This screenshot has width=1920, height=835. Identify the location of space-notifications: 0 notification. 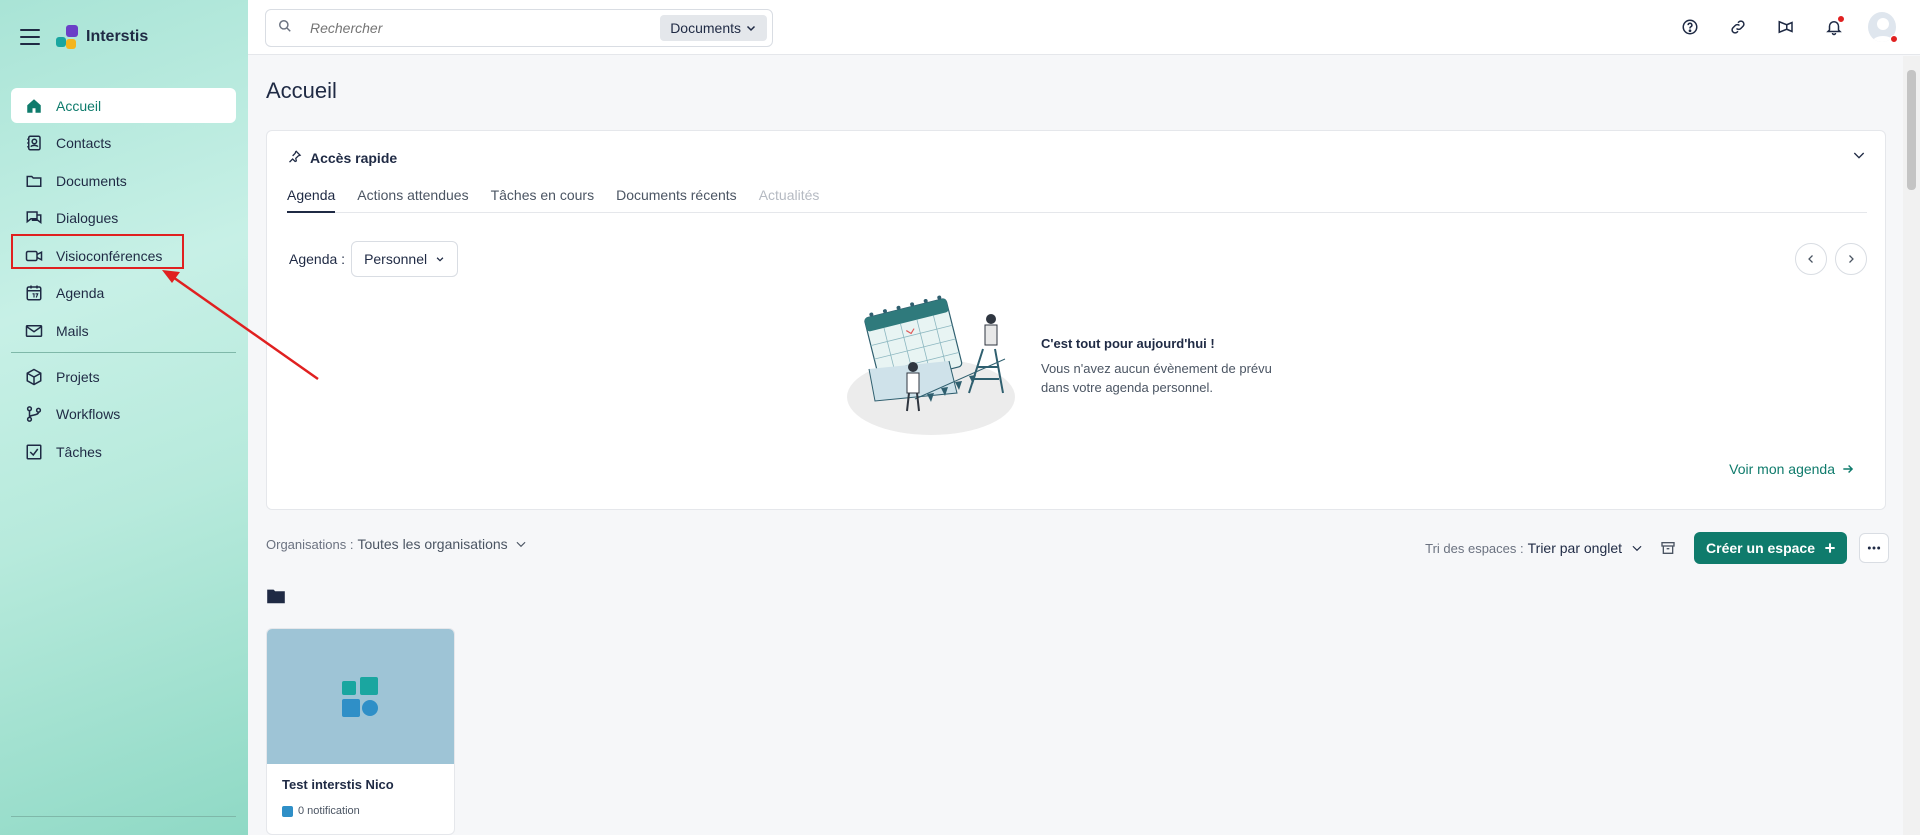
(321, 811).